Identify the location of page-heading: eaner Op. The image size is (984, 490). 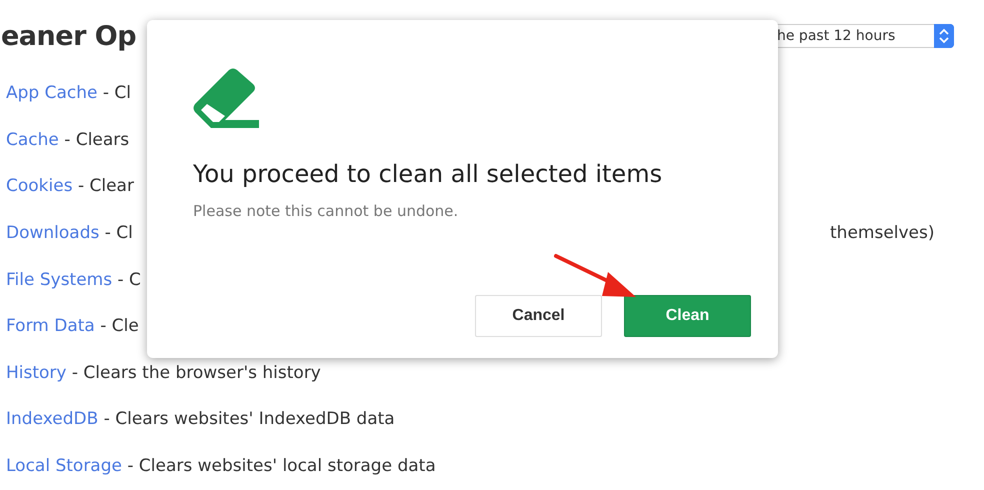
(68, 36).